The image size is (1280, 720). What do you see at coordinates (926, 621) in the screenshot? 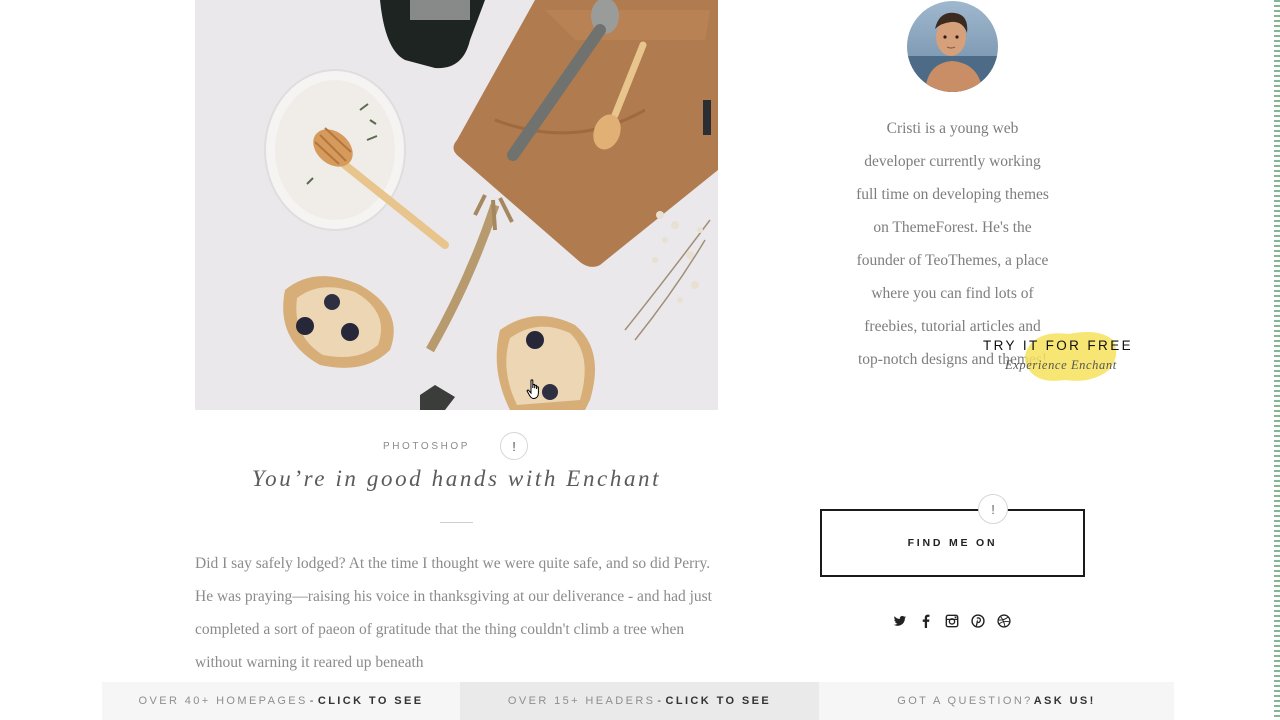
I see `facebook-icon` at bounding box center [926, 621].